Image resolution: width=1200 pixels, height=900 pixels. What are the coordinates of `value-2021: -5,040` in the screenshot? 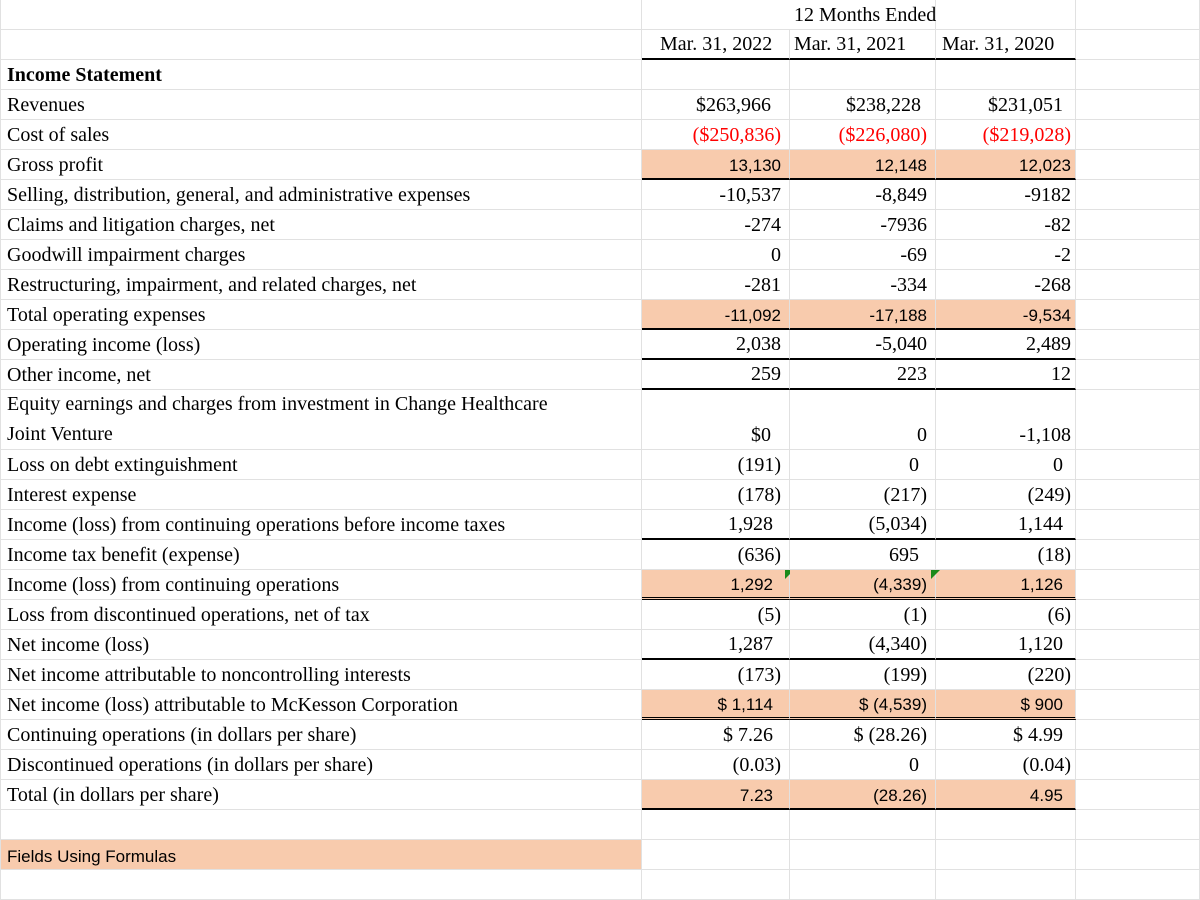 It's located at (863, 345).